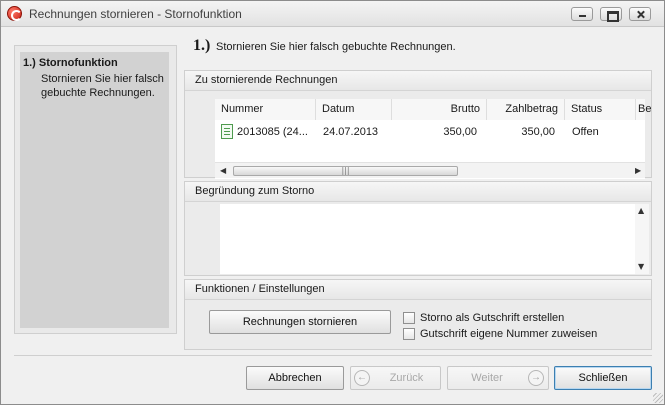 This screenshot has width=665, height=405. What do you see at coordinates (227, 131) in the screenshot?
I see `invoice-document-icon` at bounding box center [227, 131].